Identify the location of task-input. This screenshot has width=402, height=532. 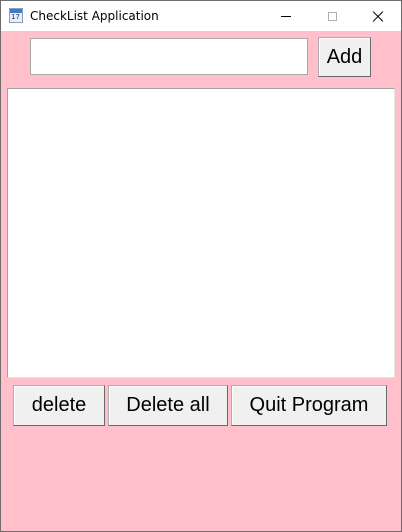
(169, 56).